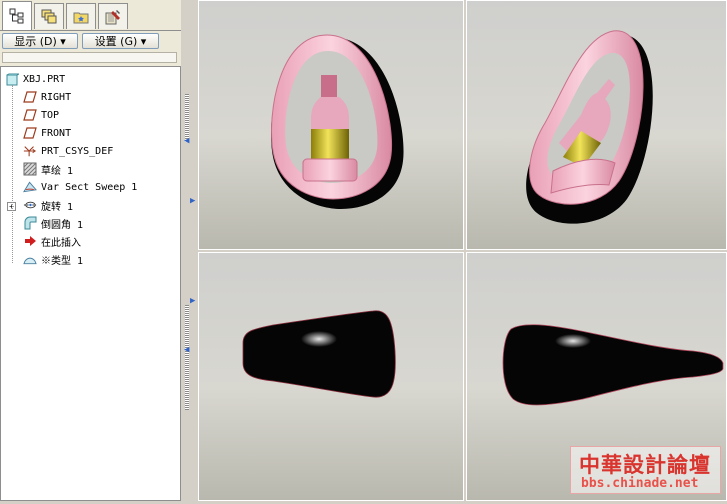 Image resolution: width=727 pixels, height=504 pixels. I want to click on tree-item-label: Var Sect Sweep 1, so click(89, 187).